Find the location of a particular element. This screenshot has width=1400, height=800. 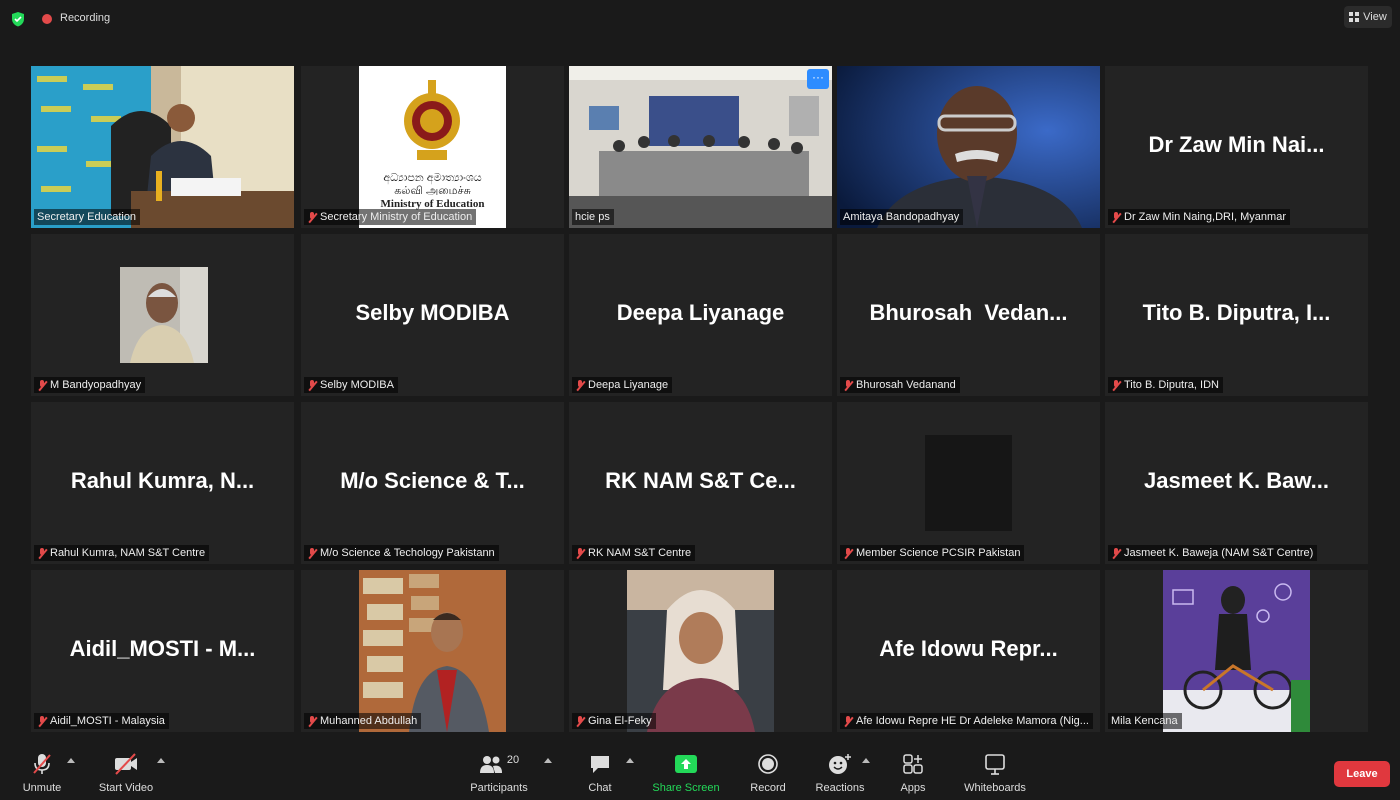

participant-name: M/o Science & Techology Pakistann is located at coordinates (407, 553).